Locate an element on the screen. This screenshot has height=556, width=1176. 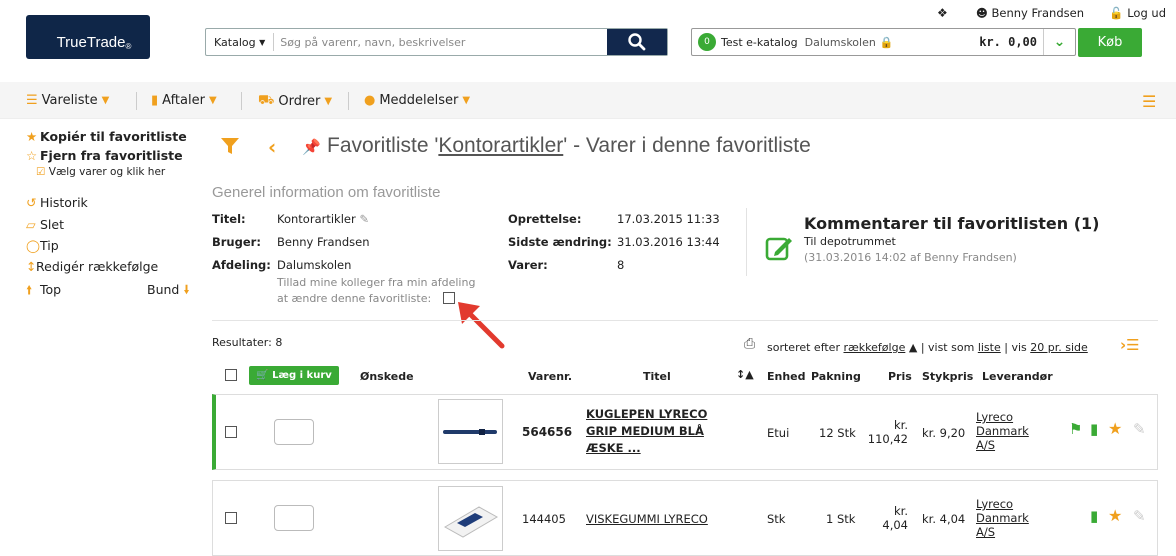
nav-divider is located at coordinates (241, 101).